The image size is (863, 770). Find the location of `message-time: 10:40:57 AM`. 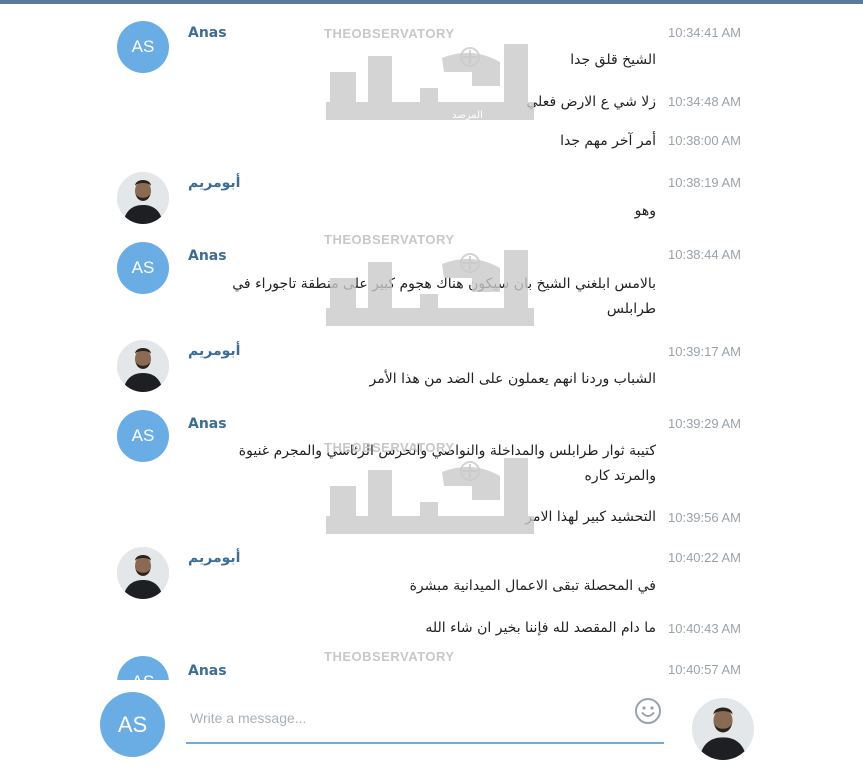

message-time: 10:40:57 AM is located at coordinates (704, 669).